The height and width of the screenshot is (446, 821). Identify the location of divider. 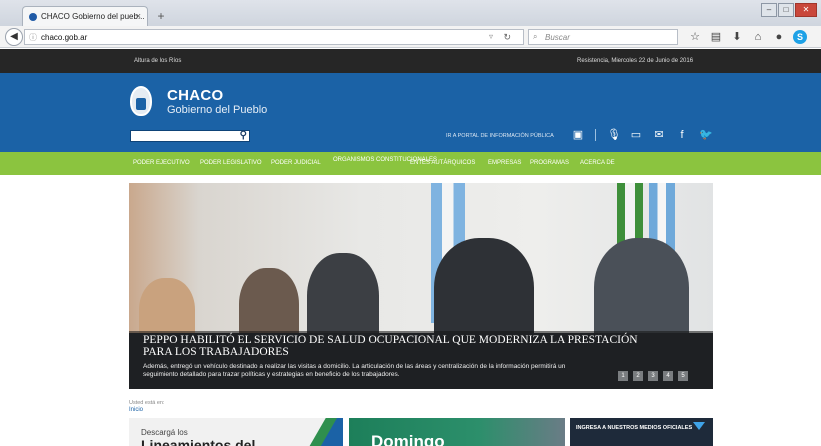
(595, 135).